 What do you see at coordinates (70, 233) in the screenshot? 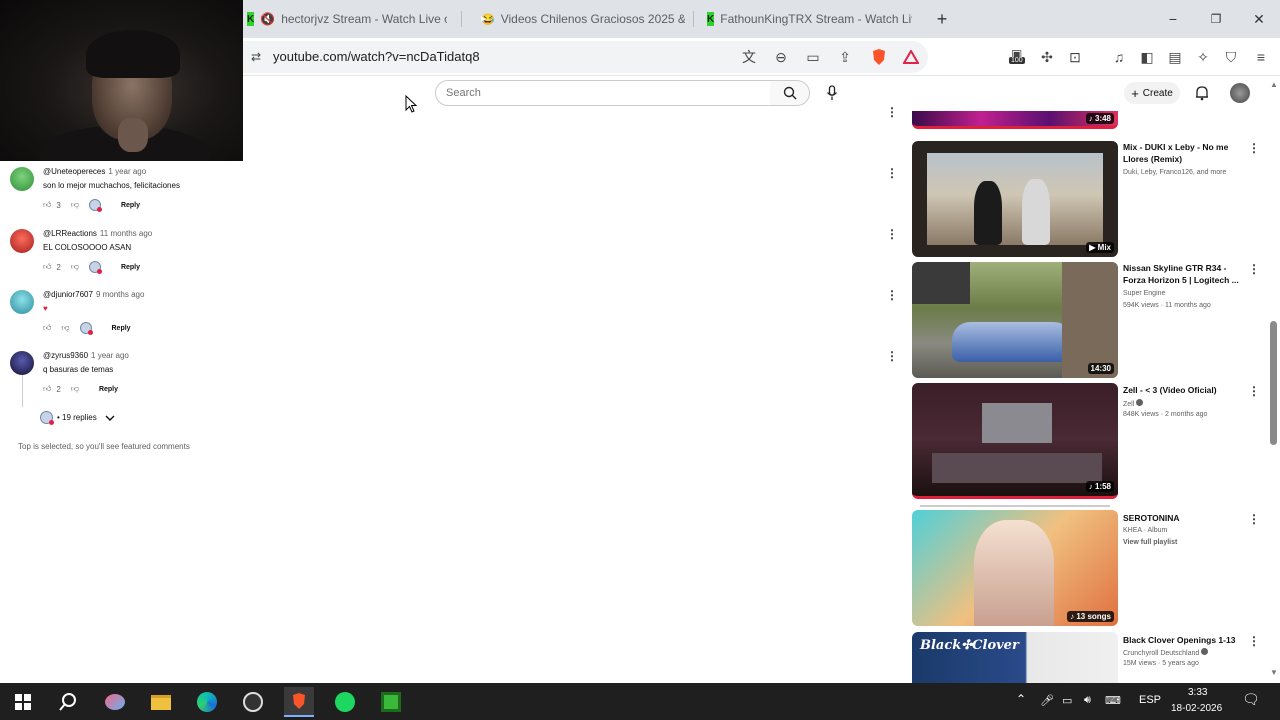
I see `comment-author: @LRReactions` at bounding box center [70, 233].